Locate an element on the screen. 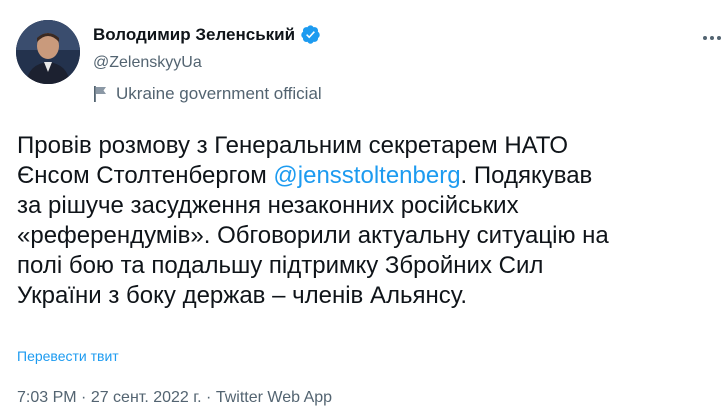  government-label-text: Ukraine government official is located at coordinates (219, 93).